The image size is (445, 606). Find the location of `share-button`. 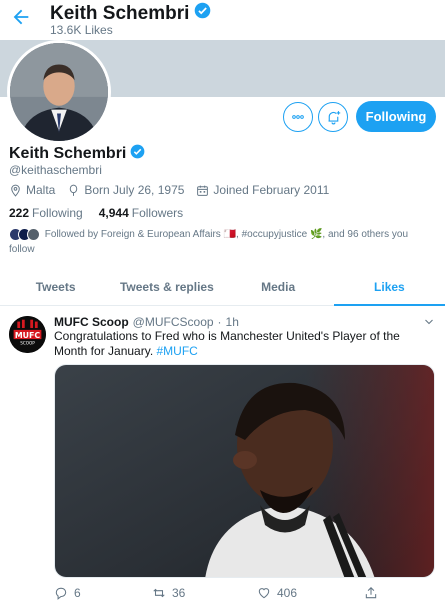

share-button is located at coordinates (371, 593).